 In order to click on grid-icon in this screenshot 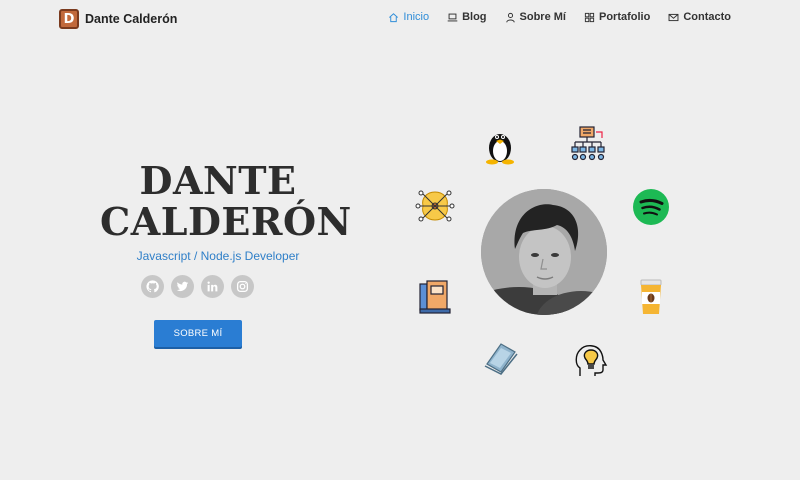, I will do `click(589, 17)`.